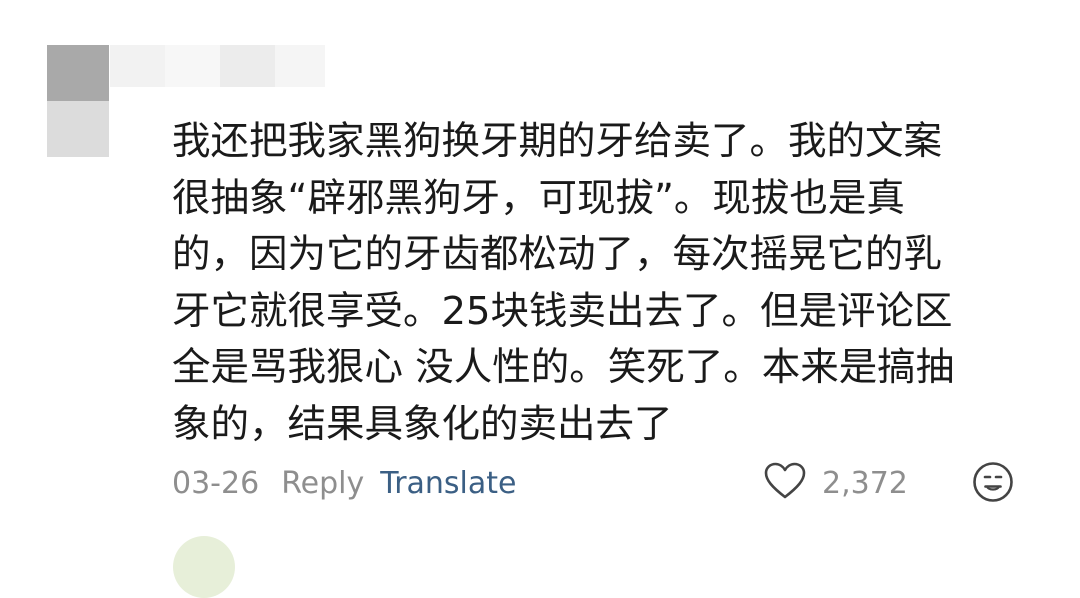  I want to click on reply-button: Reply, so click(322, 483).